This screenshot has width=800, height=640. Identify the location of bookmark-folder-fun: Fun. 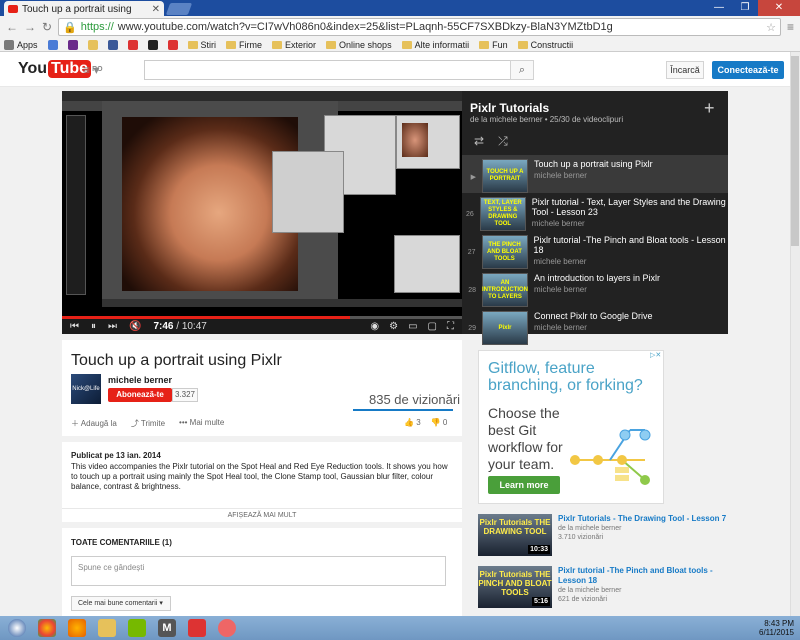
(493, 45).